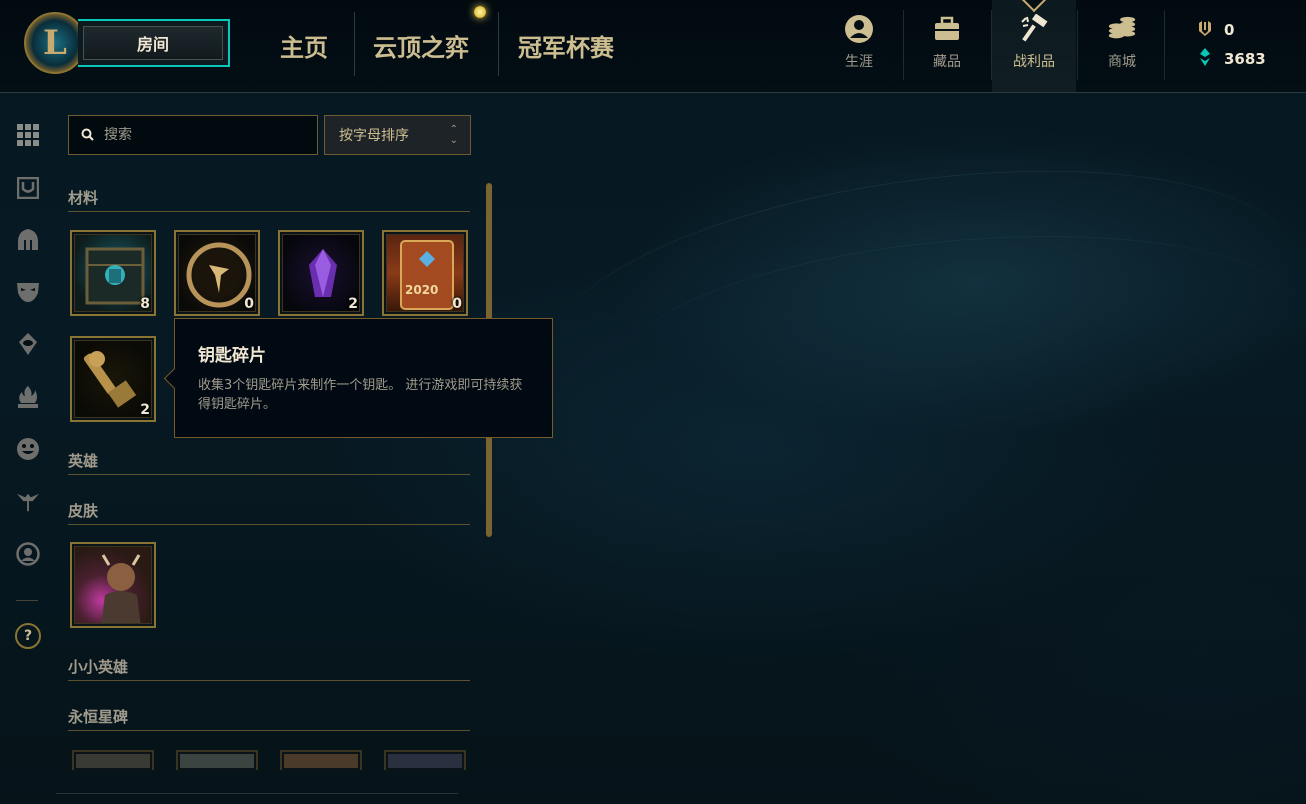  What do you see at coordinates (83, 198) in the screenshot?
I see `section-title-materials: 材料` at bounding box center [83, 198].